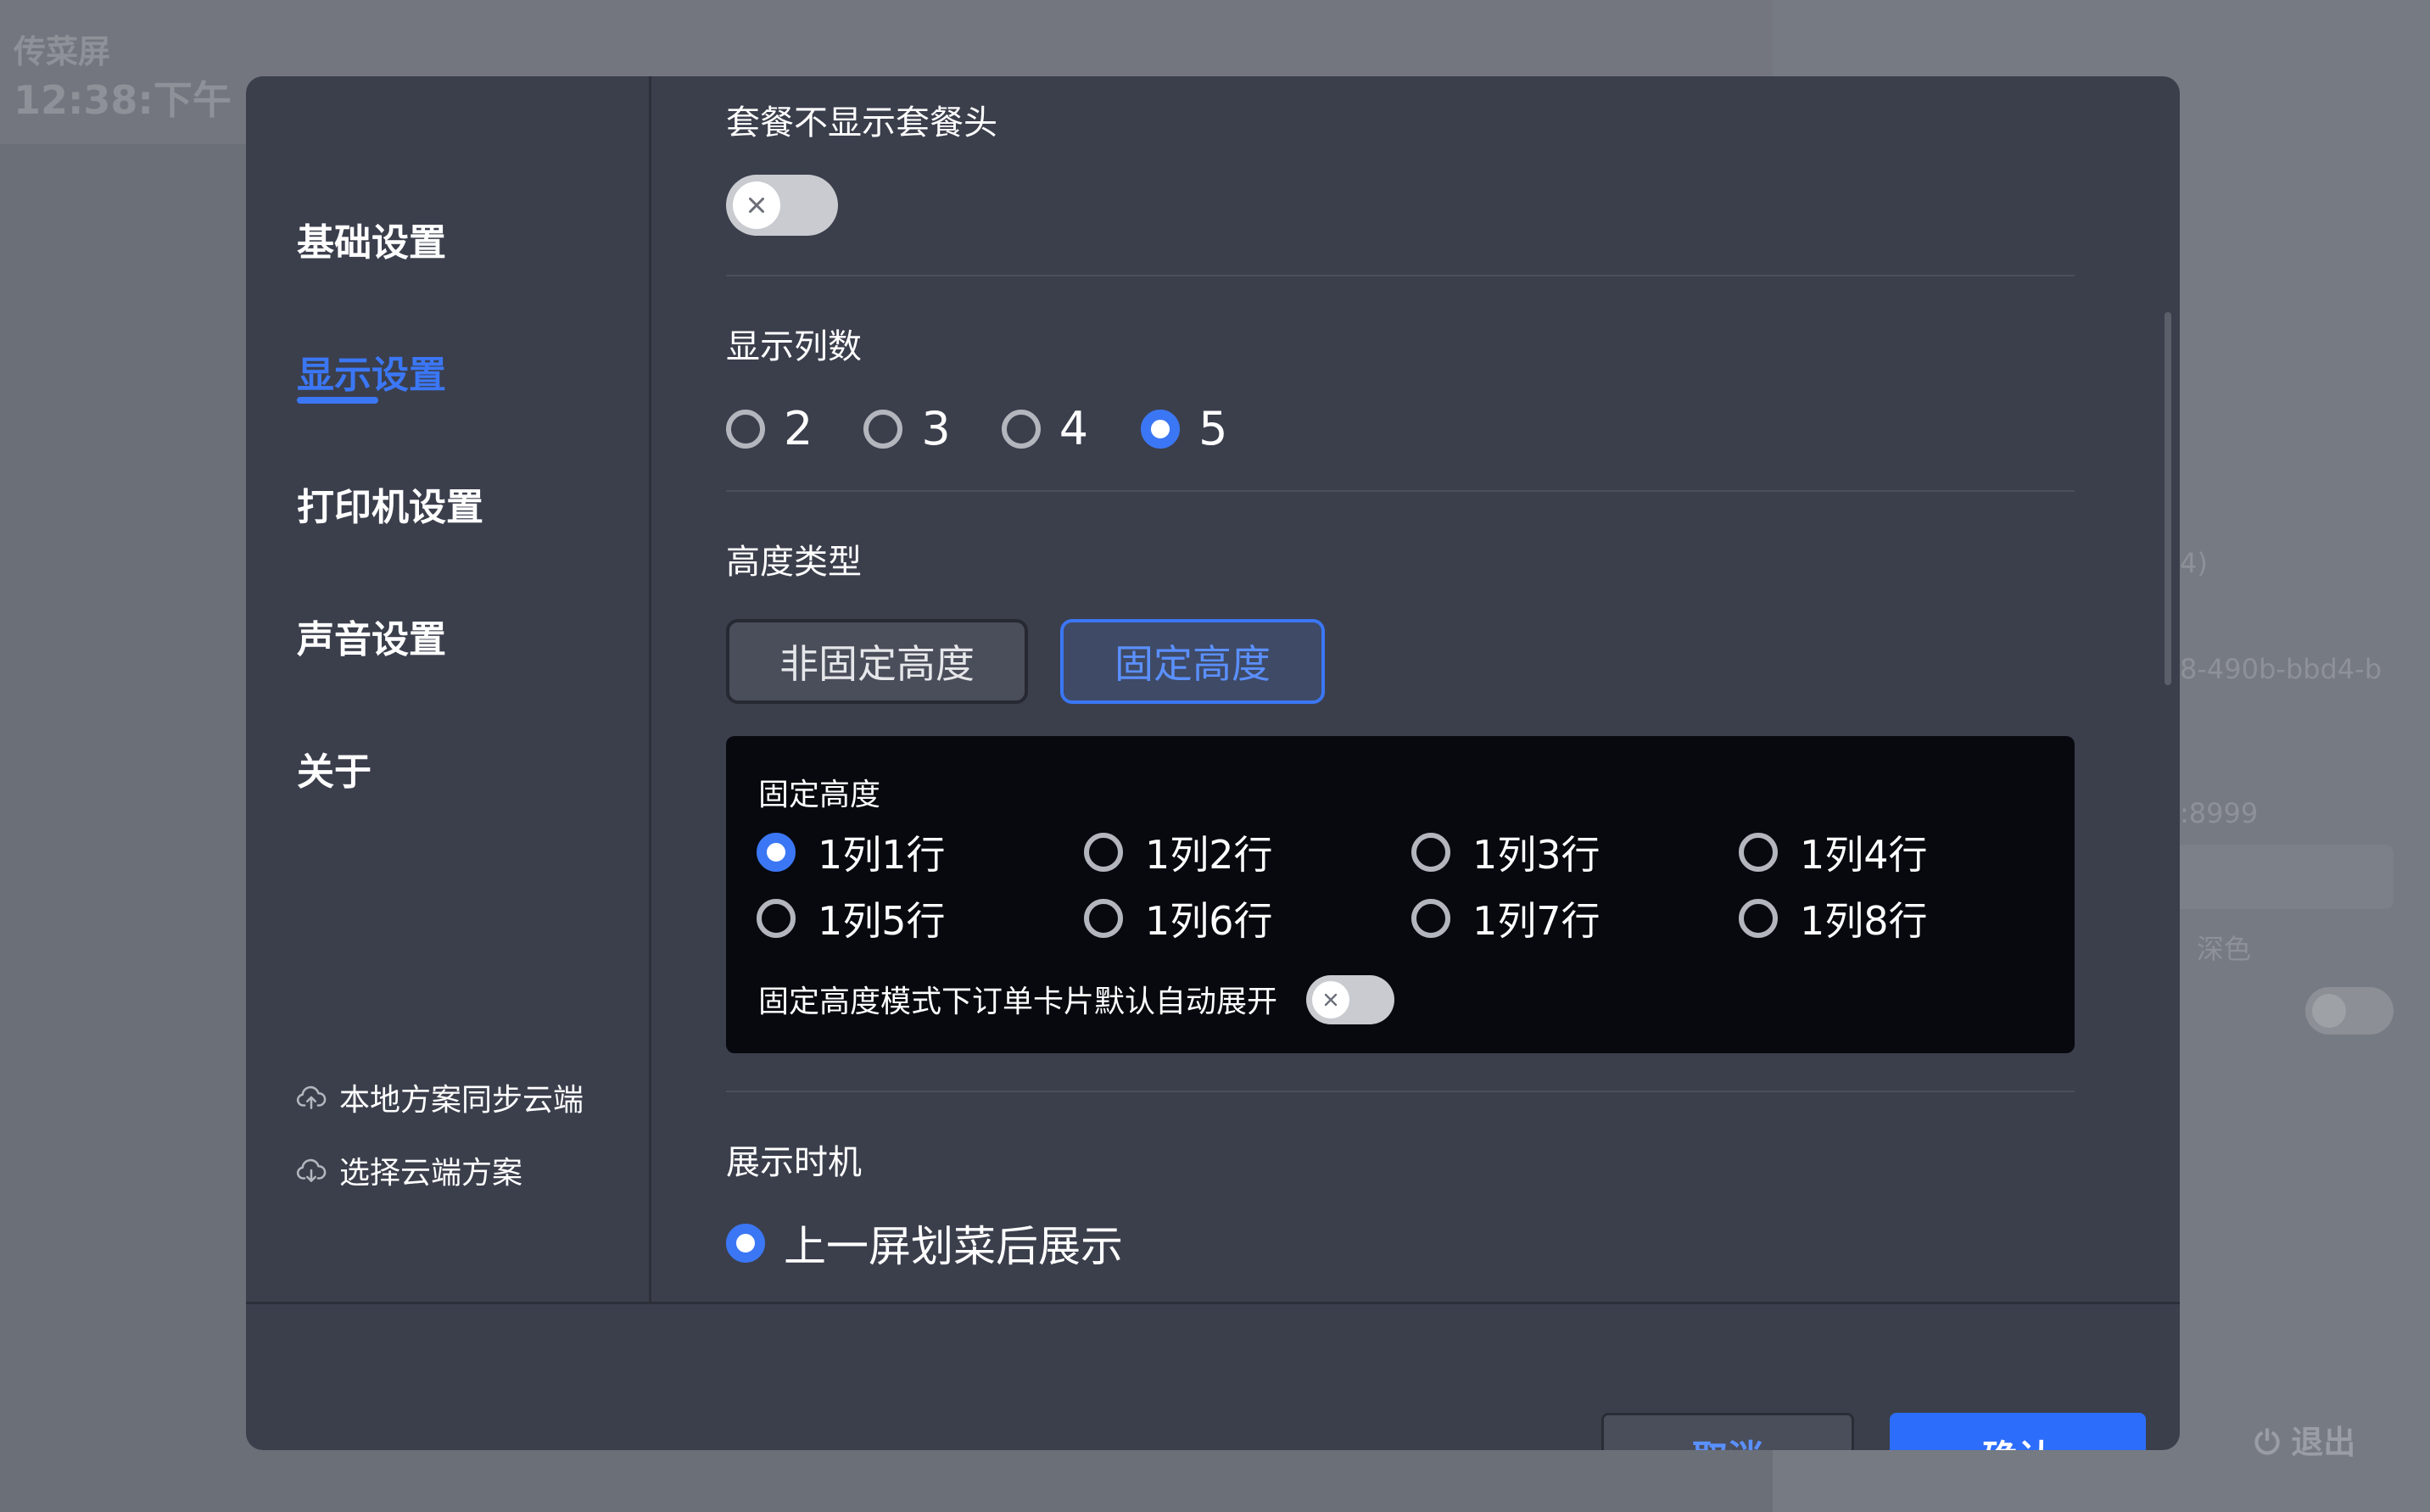 The image size is (2430, 1512). Describe the element at coordinates (448, 689) in the screenshot. I see `settings-sidebar: 基础设置 显示设置 打印机设置 声音设置 关于 本地方案同步云端 选择云端方案` at that location.